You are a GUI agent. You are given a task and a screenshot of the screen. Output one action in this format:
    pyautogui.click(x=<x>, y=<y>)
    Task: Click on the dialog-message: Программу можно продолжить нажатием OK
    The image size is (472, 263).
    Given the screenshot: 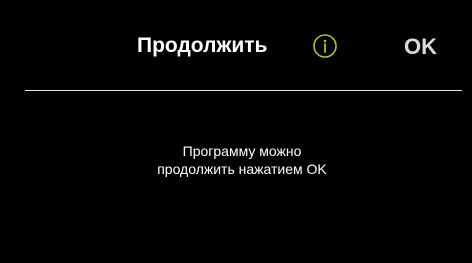 What is the action you would take?
    pyautogui.click(x=236, y=160)
    